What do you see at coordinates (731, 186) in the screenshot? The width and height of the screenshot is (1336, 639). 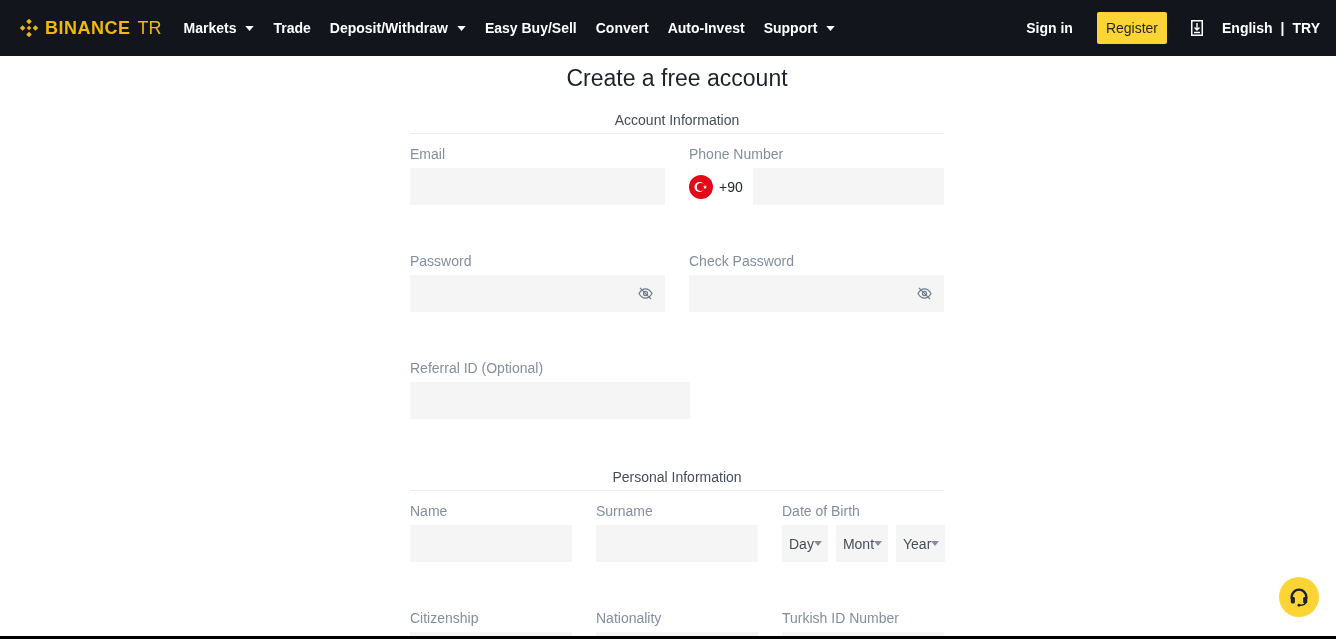 I see `country-code: +90` at bounding box center [731, 186].